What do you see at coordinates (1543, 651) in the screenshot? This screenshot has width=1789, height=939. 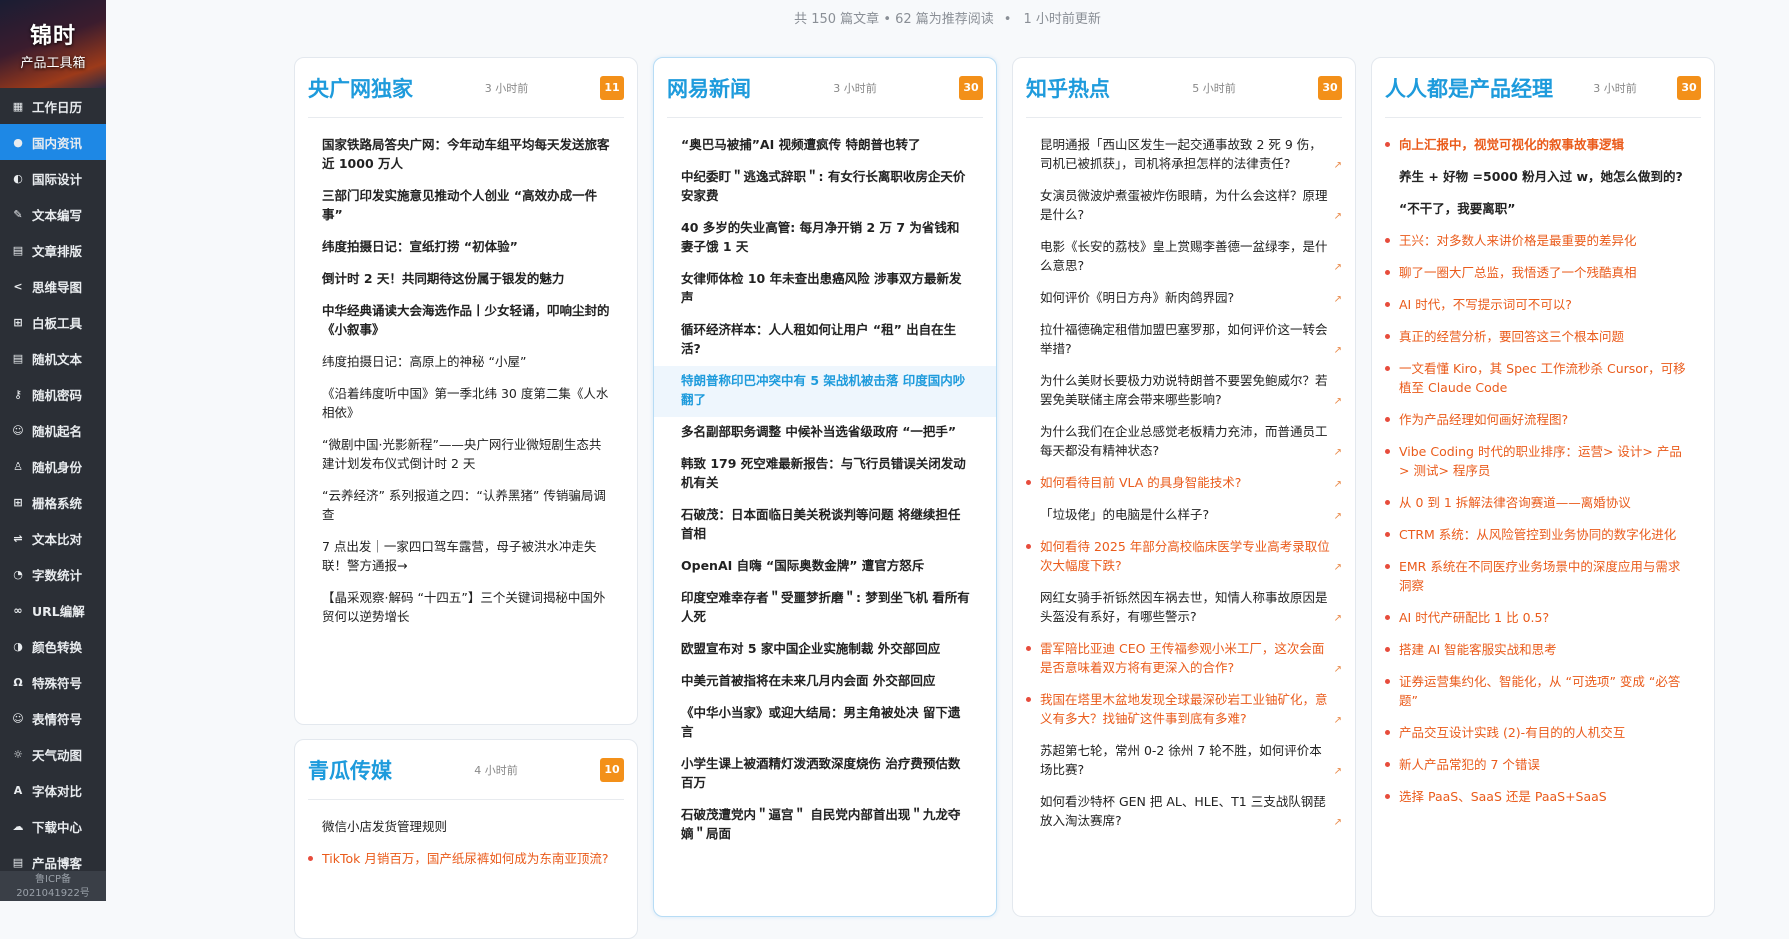 I see `article-item: 搭建 AI 智能客服实战和思考` at bounding box center [1543, 651].